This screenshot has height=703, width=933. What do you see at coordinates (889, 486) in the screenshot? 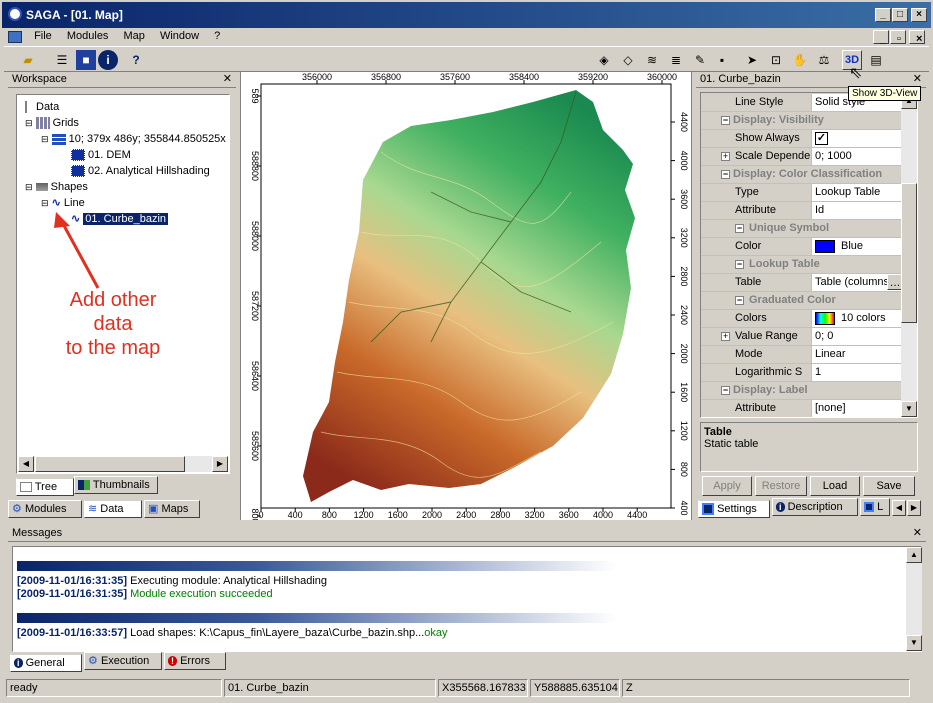
I see `save-button: Save` at bounding box center [889, 486].